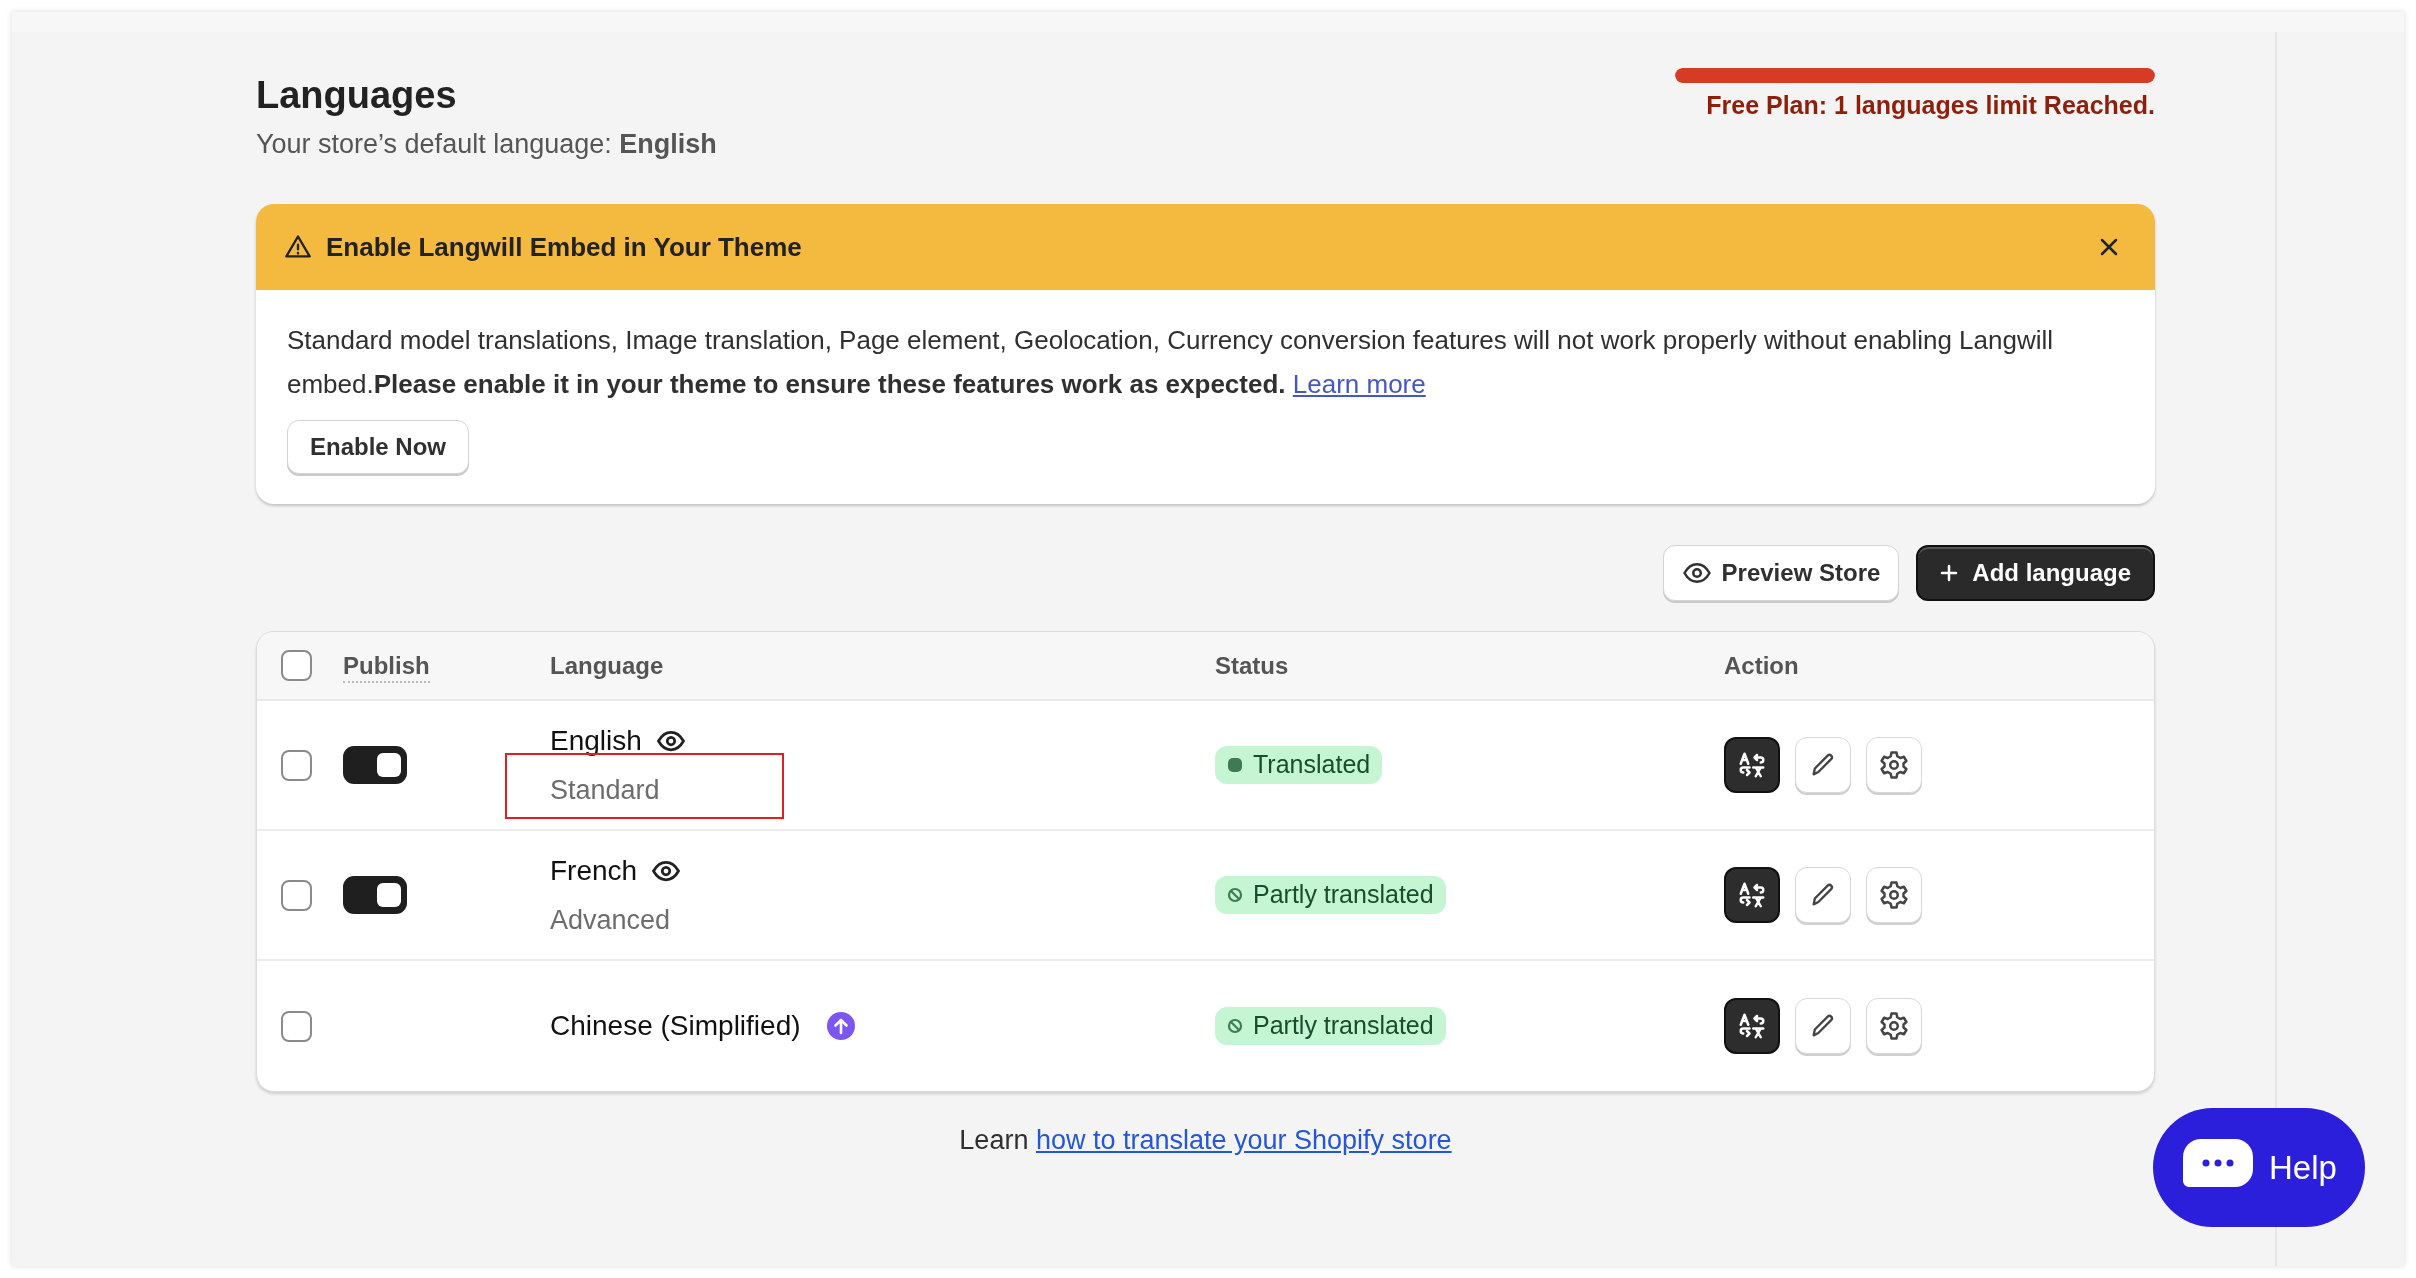  I want to click on language-name: English, so click(596, 740).